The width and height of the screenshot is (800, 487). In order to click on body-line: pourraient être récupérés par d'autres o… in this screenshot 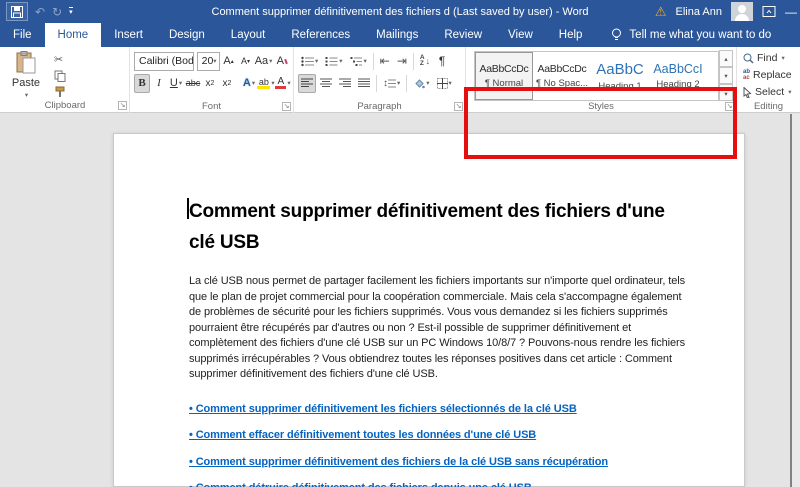, I will do `click(410, 327)`.